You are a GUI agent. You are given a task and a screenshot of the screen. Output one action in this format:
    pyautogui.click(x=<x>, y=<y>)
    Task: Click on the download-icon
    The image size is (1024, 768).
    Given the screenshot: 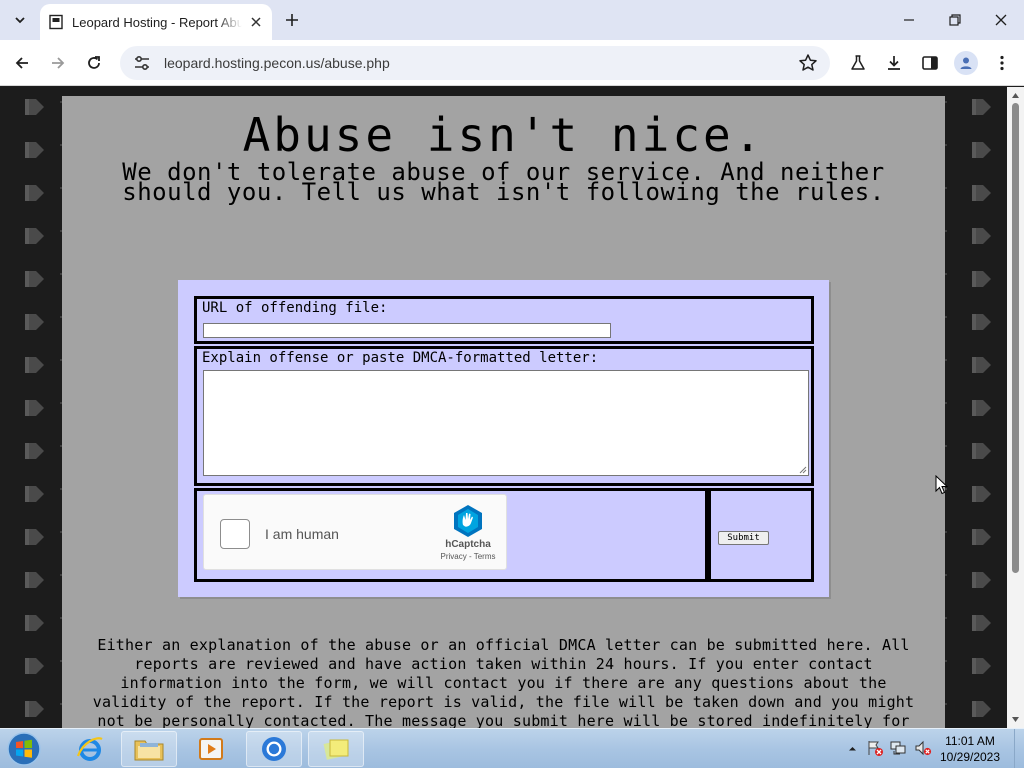 What is the action you would take?
    pyautogui.click(x=894, y=63)
    